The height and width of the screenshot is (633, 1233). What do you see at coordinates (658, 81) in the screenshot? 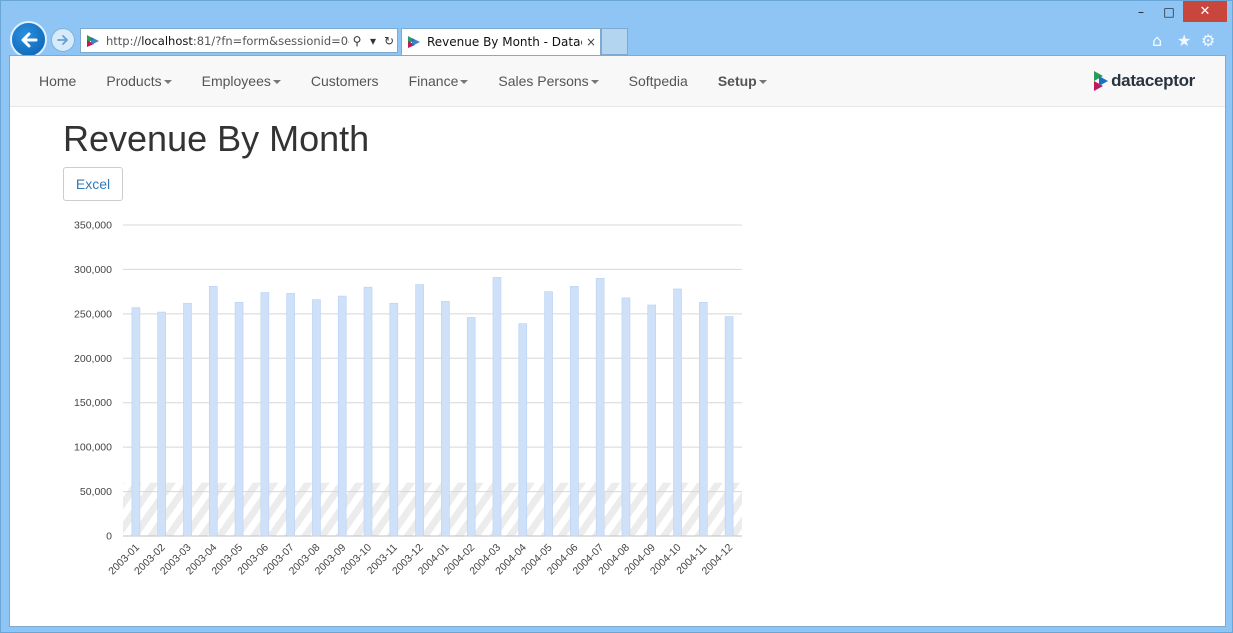
I see `nav-softpedia: Softpedia` at bounding box center [658, 81].